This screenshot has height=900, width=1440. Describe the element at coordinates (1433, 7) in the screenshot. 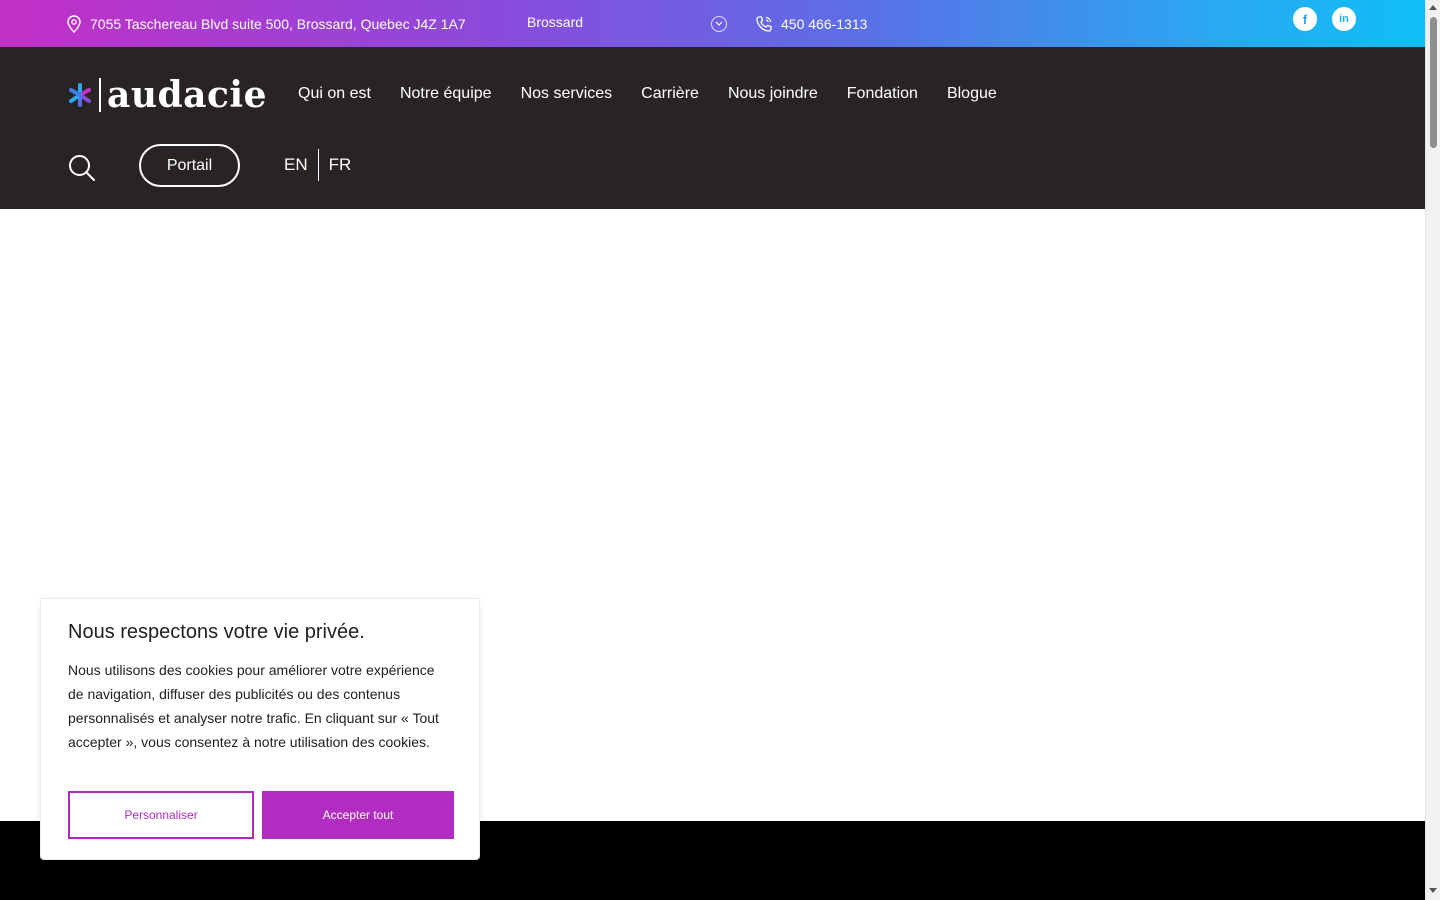

I see `scroll-up-arrow-icon` at that location.